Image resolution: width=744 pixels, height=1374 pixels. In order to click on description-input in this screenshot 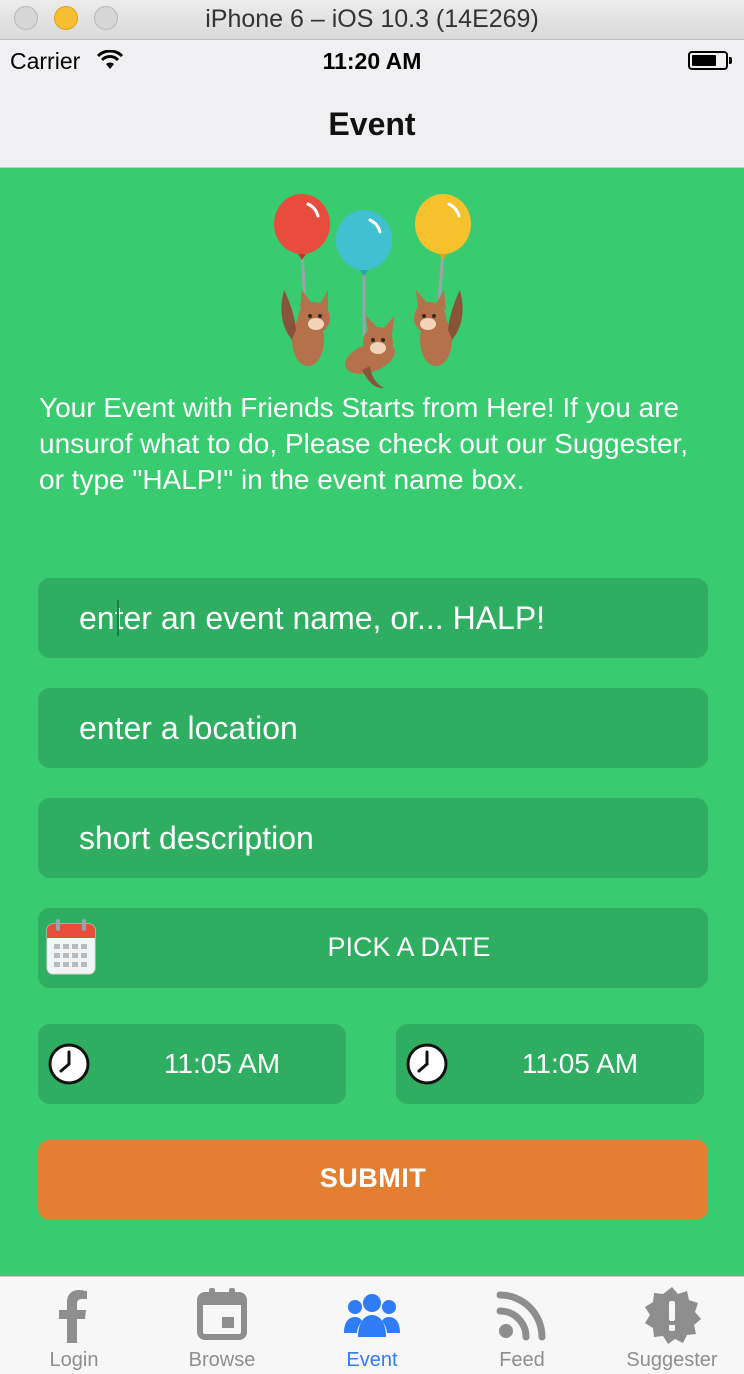, I will do `click(373, 838)`.